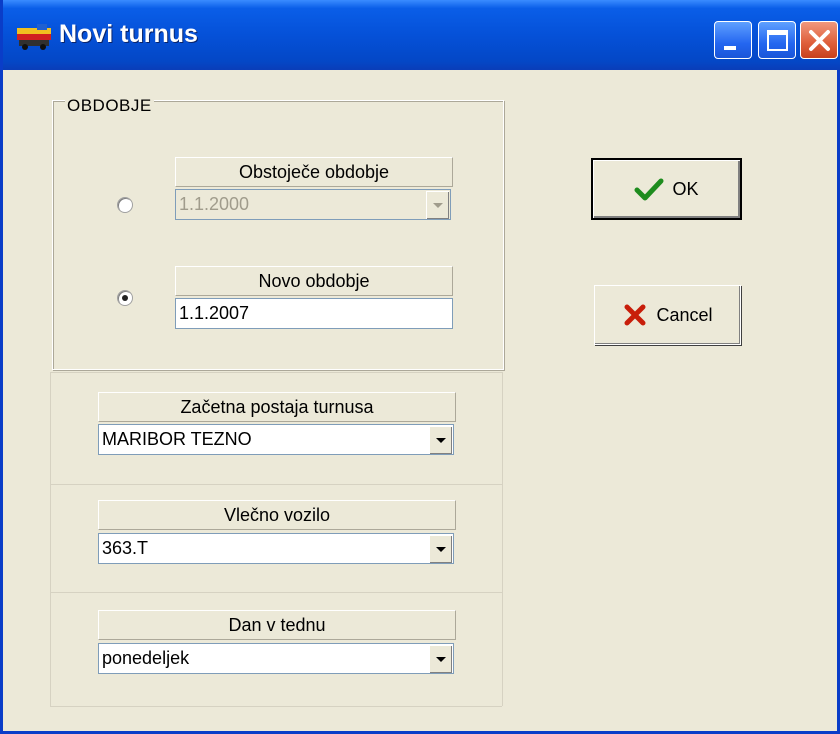 The height and width of the screenshot is (734, 840). Describe the element at coordinates (685, 188) in the screenshot. I see `ok-button-label: OK` at that location.